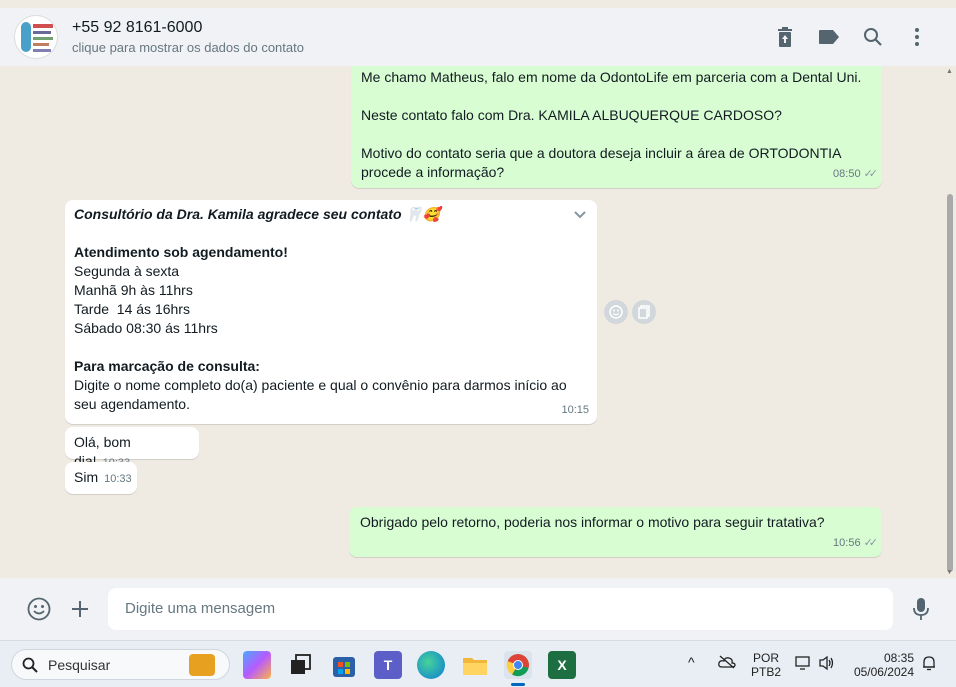 The width and height of the screenshot is (956, 687). I want to click on menu-icon, so click(917, 37).